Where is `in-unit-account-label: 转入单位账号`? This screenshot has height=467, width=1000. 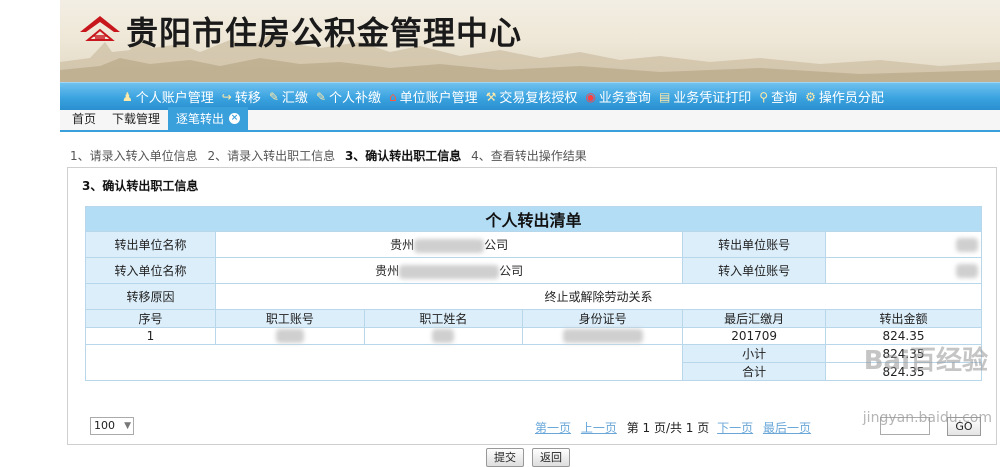
in-unit-account-label: 转入单位账号 is located at coordinates (754, 270).